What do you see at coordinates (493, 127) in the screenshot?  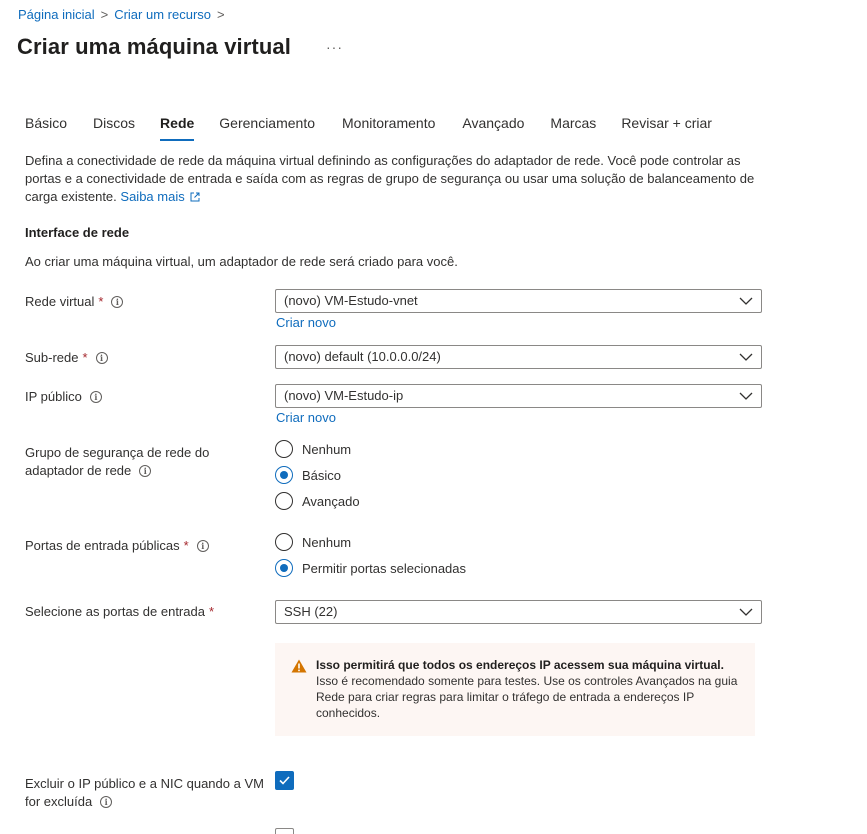 I see `tab-avancado: Avançado` at bounding box center [493, 127].